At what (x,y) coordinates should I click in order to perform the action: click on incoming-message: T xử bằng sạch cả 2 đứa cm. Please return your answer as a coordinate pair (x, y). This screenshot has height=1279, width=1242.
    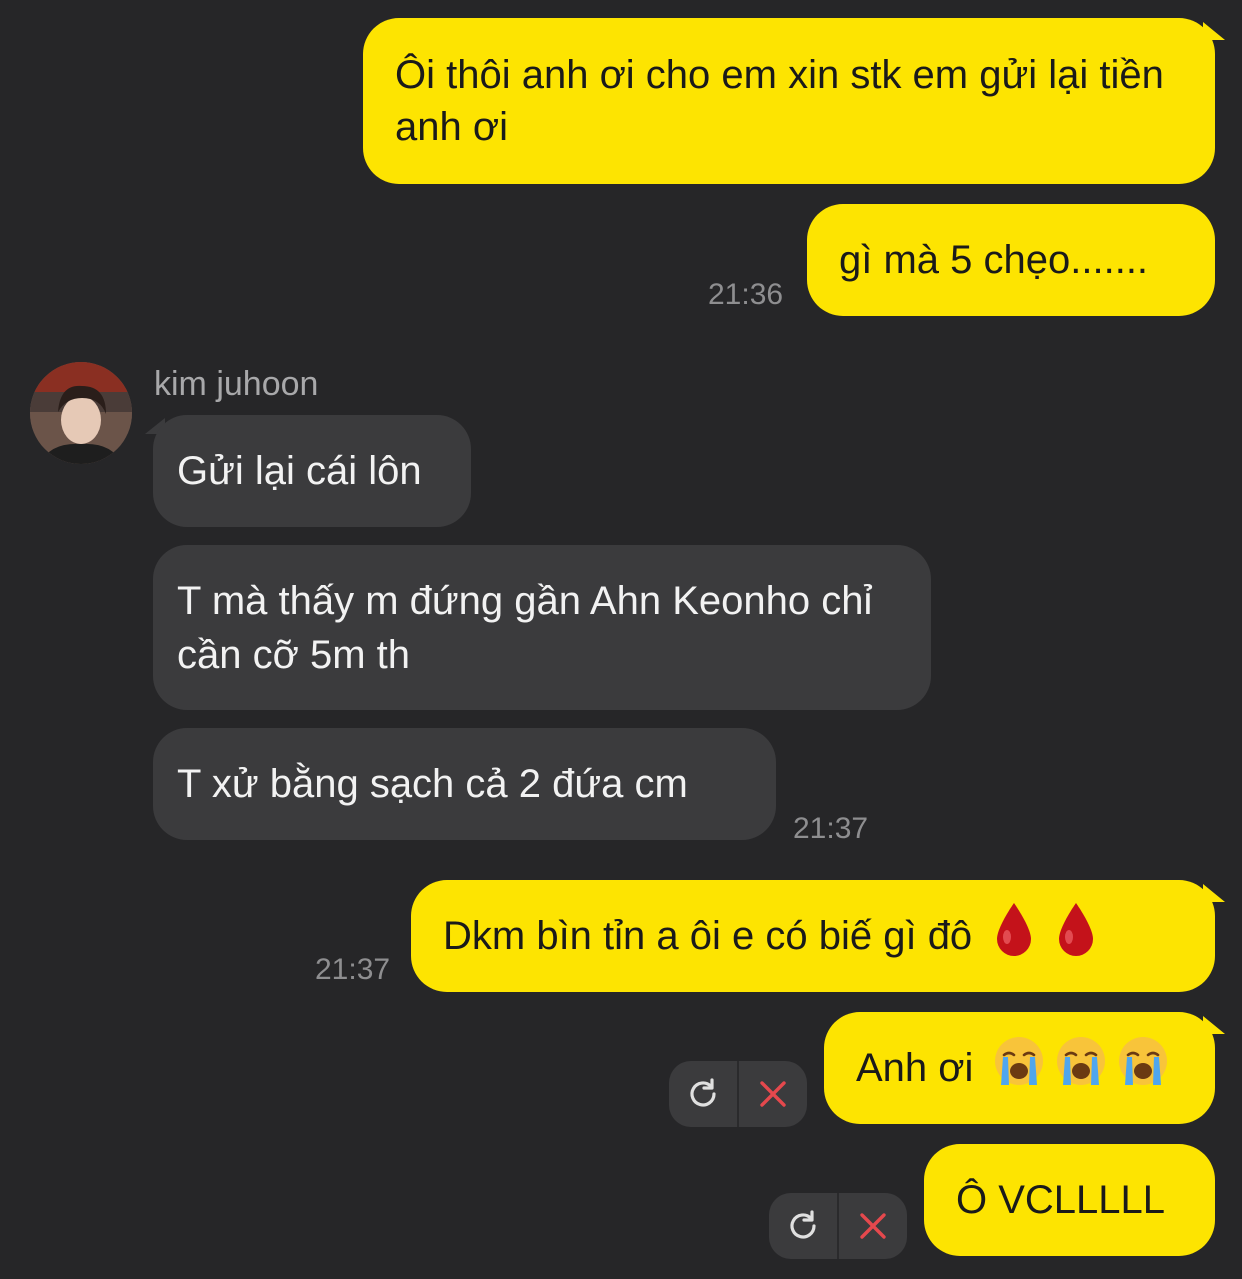
    Looking at the image, I should click on (464, 784).